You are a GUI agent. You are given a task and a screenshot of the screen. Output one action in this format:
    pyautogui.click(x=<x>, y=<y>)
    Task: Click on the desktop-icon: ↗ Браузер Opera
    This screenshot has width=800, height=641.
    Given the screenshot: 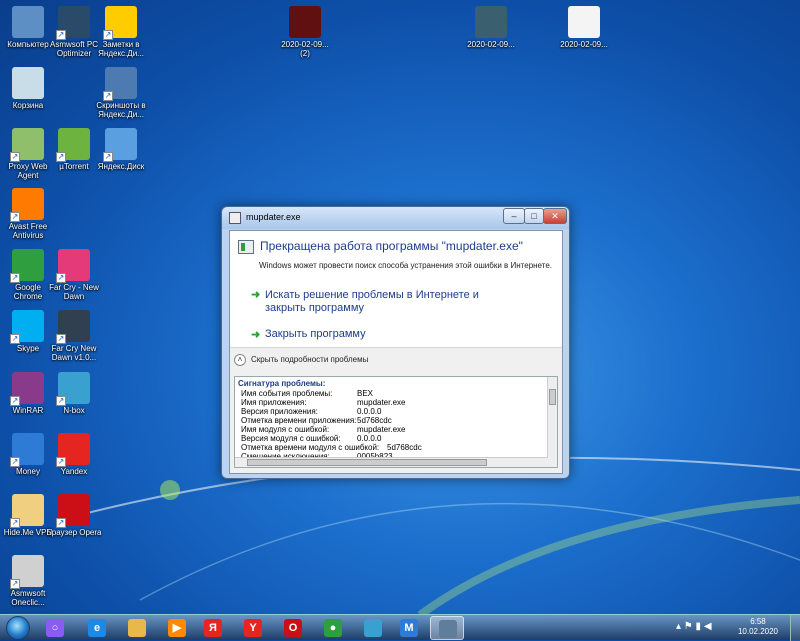 What is the action you would take?
    pyautogui.click(x=74, y=515)
    